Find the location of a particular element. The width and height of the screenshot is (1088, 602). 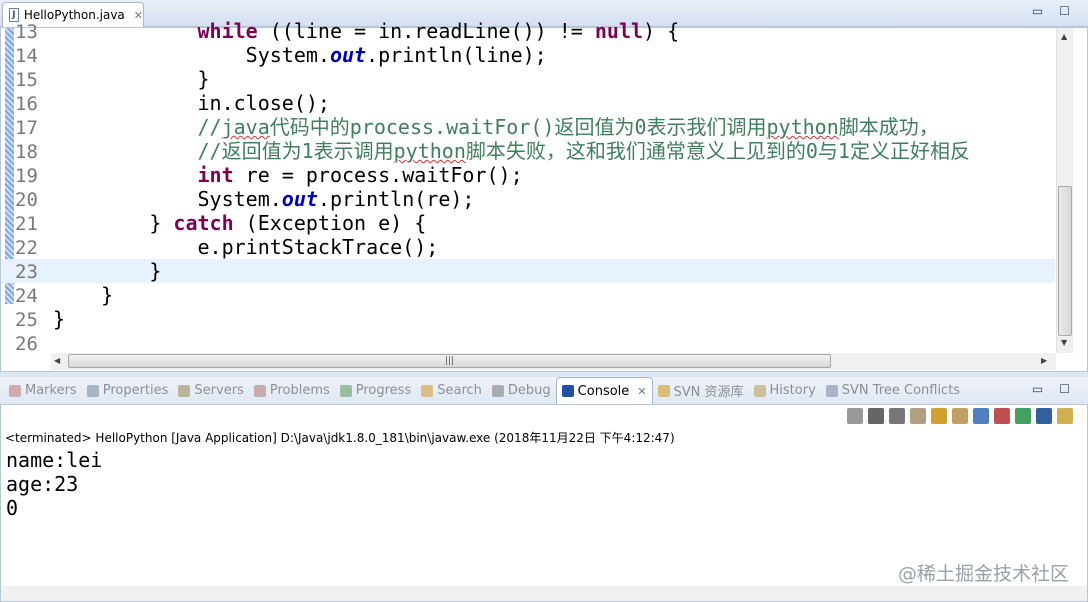

scroll-left-icon: ◀ is located at coordinates (57, 360).